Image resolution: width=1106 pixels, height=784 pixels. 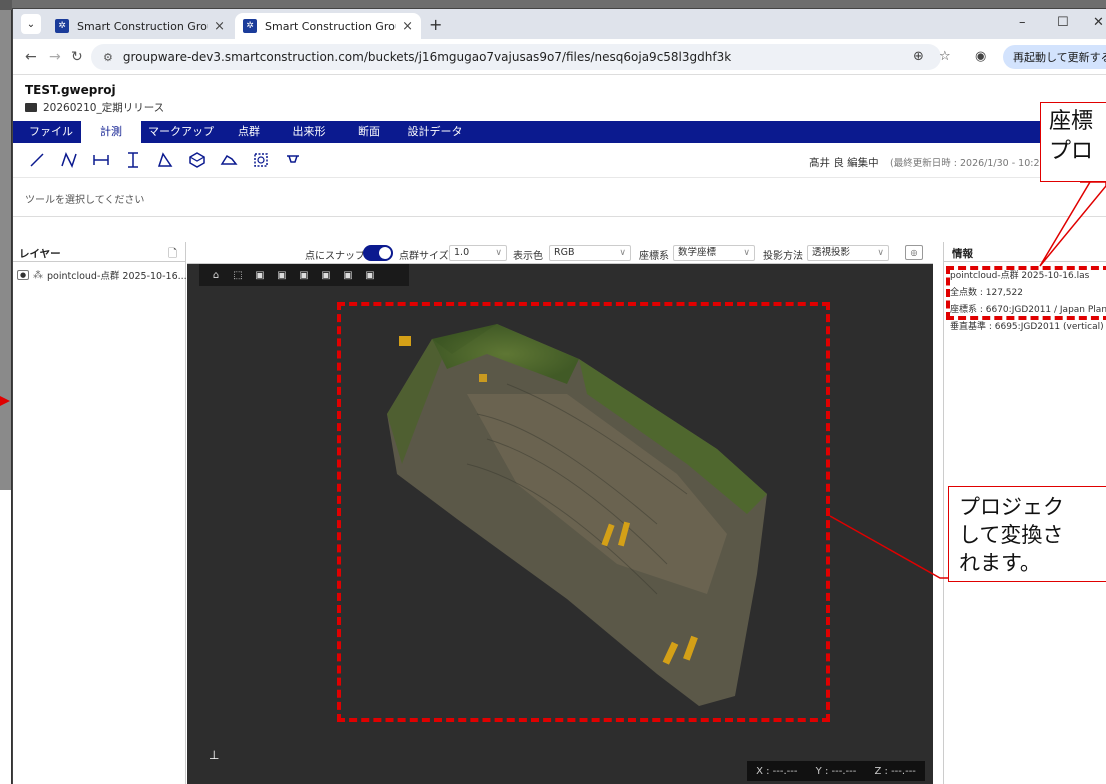 What do you see at coordinates (104, 108) in the screenshot?
I see `project-folder-label: 20260210_定期リリース` at bounding box center [104, 108].